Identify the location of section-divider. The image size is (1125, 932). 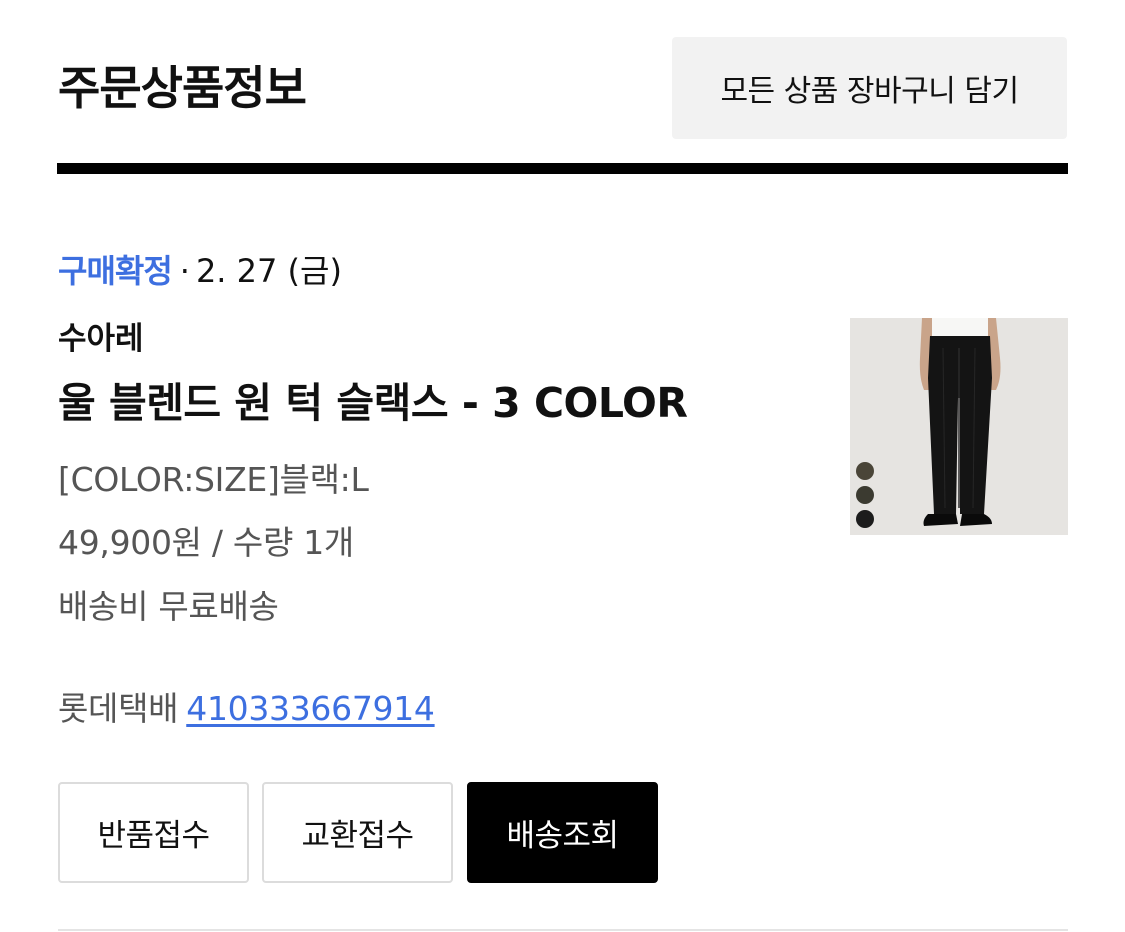
(562, 168).